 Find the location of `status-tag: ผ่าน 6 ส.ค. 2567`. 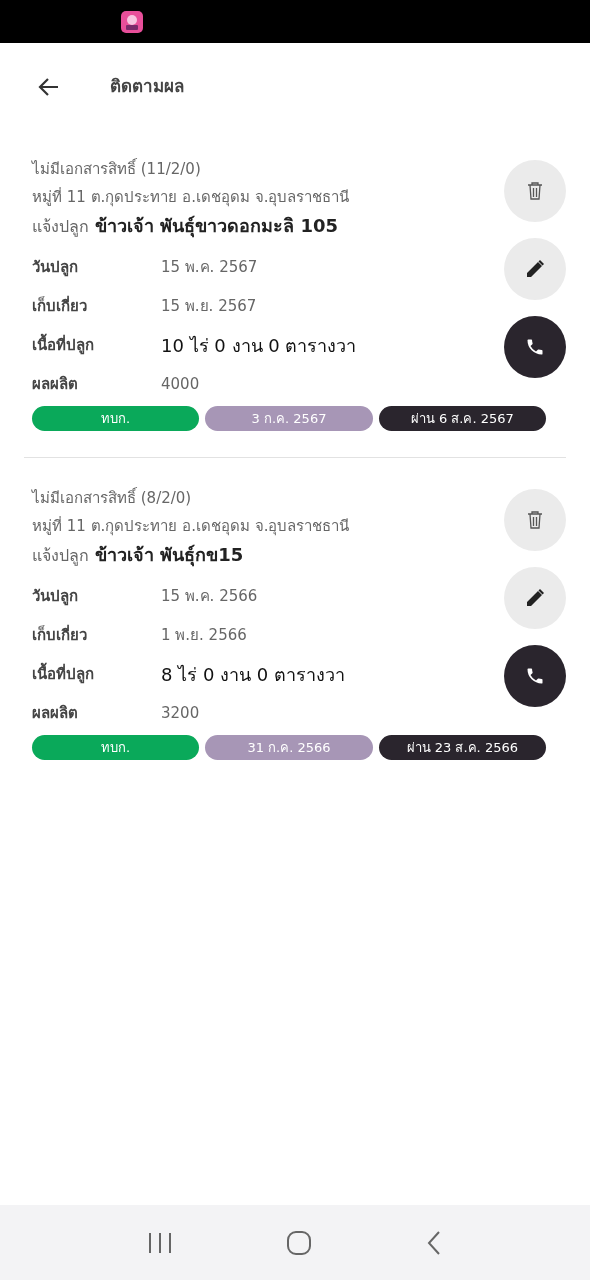

status-tag: ผ่าน 6 ส.ค. 2567 is located at coordinates (462, 418).